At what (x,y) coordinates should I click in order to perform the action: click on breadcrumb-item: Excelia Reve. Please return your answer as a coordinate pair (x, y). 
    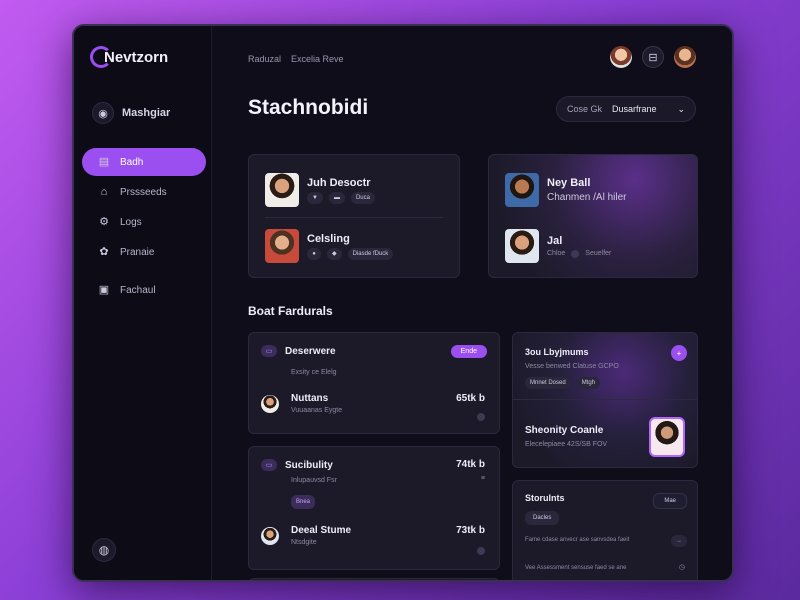
    Looking at the image, I should click on (317, 59).